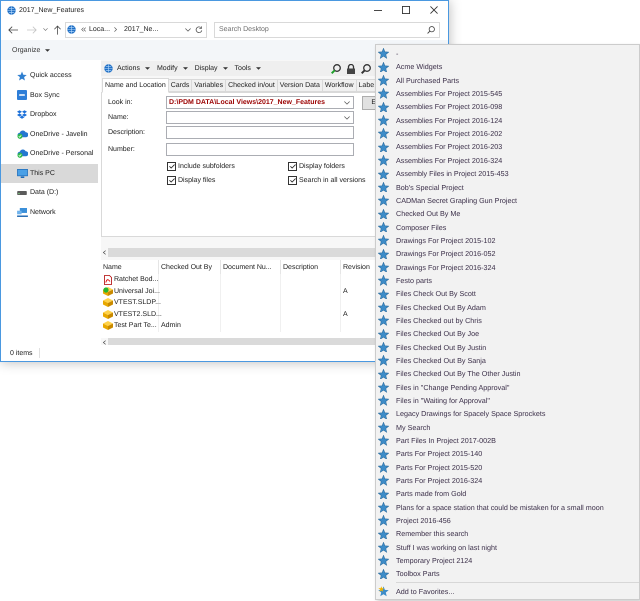 The image size is (640, 601). Describe the element at coordinates (108, 279) in the screenshot. I see `document-icon` at that location.